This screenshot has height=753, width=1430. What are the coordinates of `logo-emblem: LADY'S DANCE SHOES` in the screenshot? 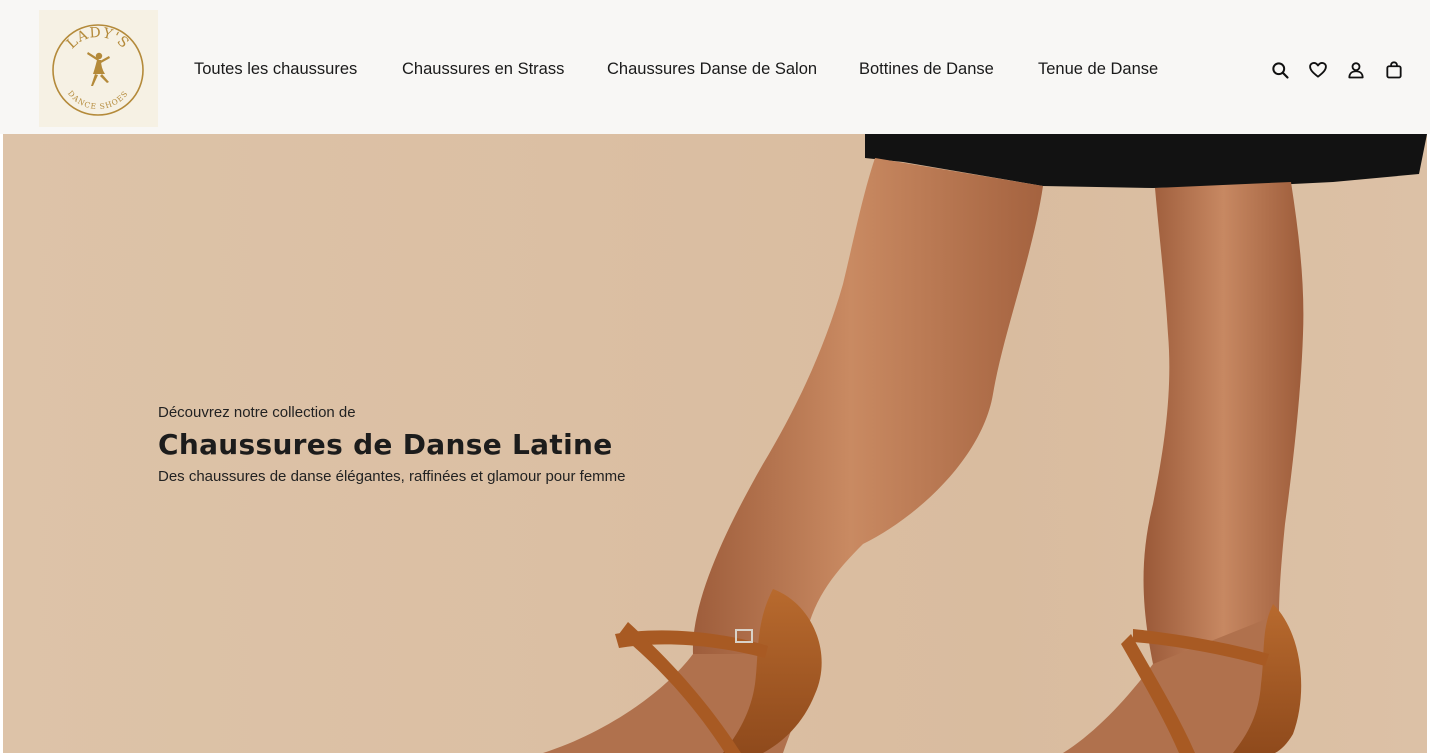 It's located at (98, 70).